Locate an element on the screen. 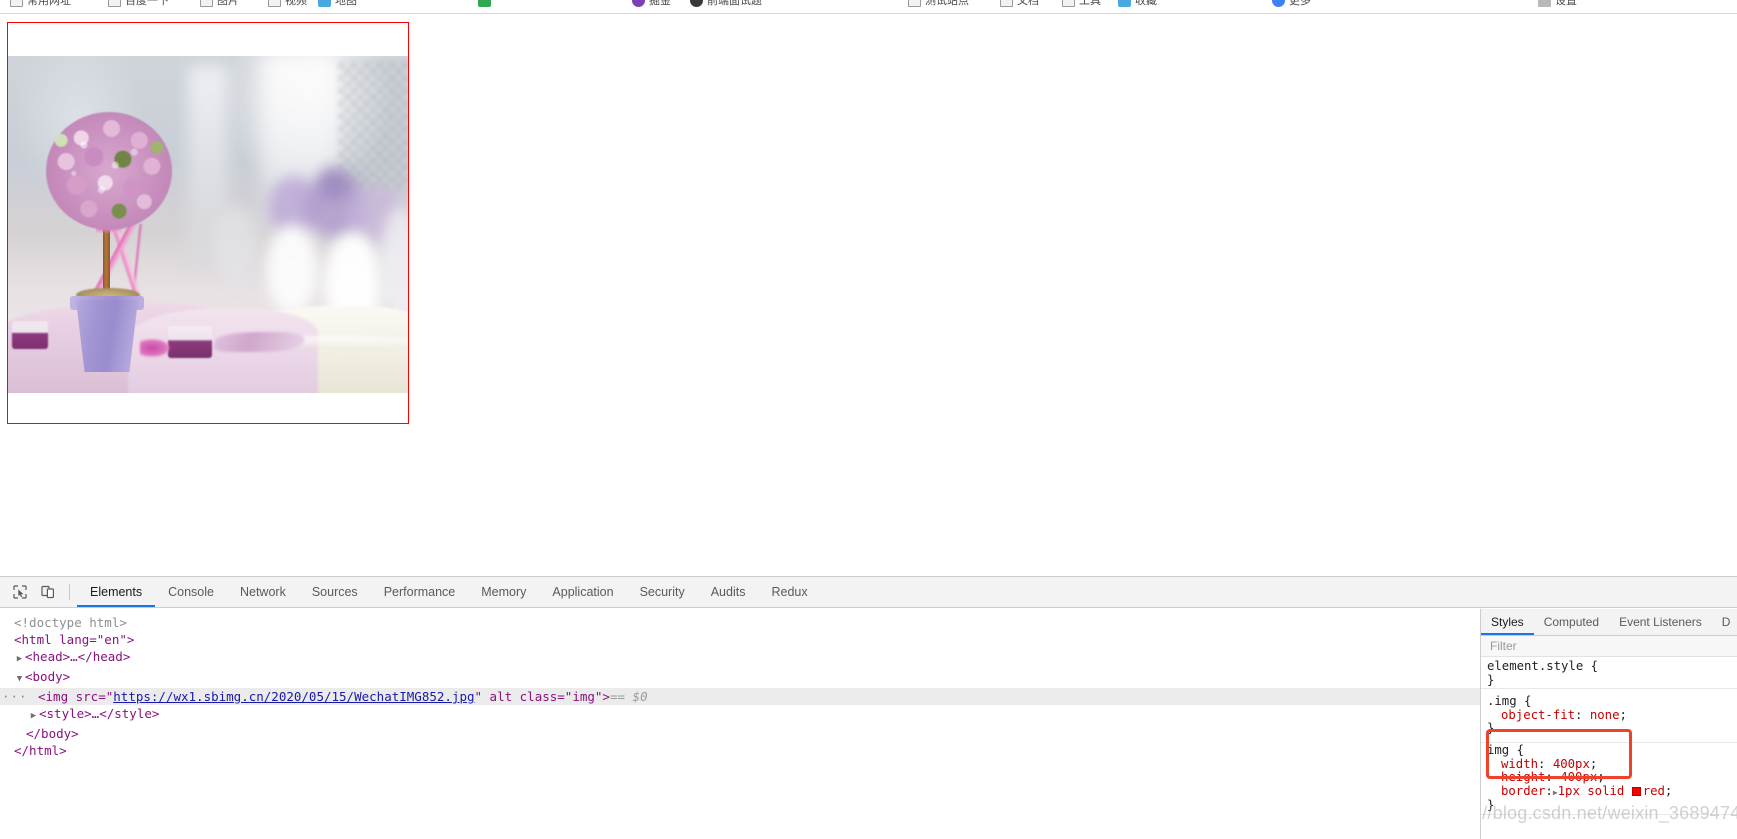 The height and width of the screenshot is (839, 1737). bookmark-item: 视频 is located at coordinates (287, 5).